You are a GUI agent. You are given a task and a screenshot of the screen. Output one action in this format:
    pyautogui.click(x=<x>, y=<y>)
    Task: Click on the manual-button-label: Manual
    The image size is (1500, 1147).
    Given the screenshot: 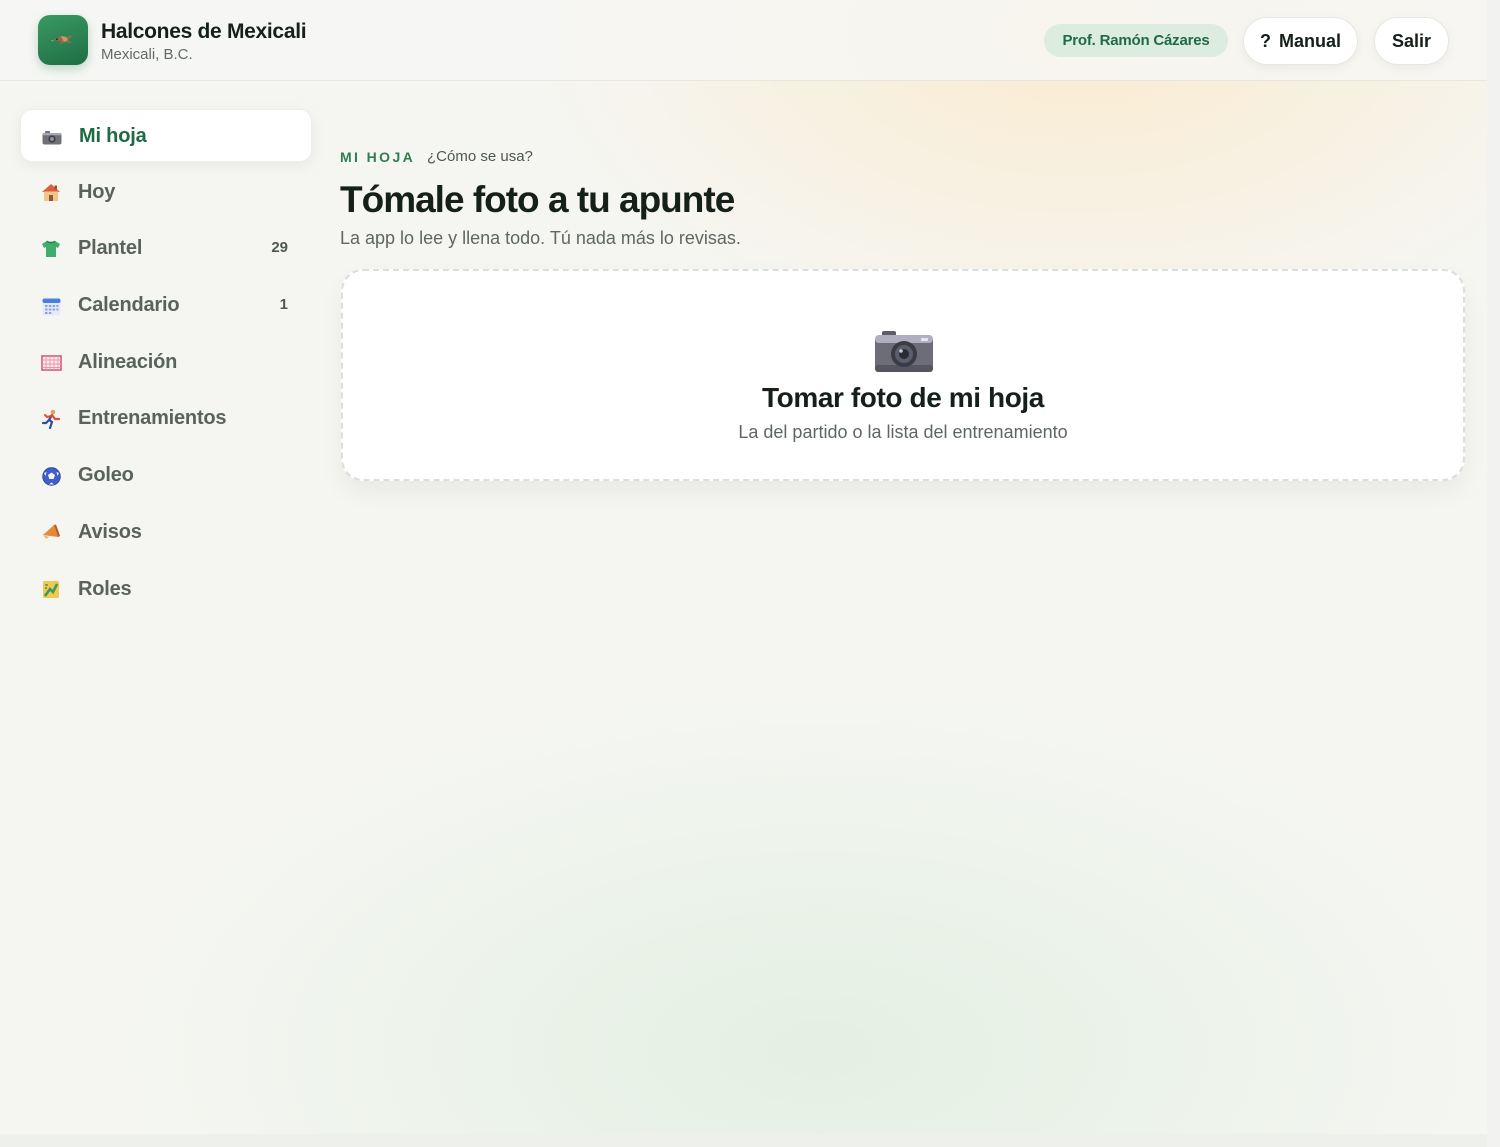 What is the action you would take?
    pyautogui.click(x=1309, y=40)
    